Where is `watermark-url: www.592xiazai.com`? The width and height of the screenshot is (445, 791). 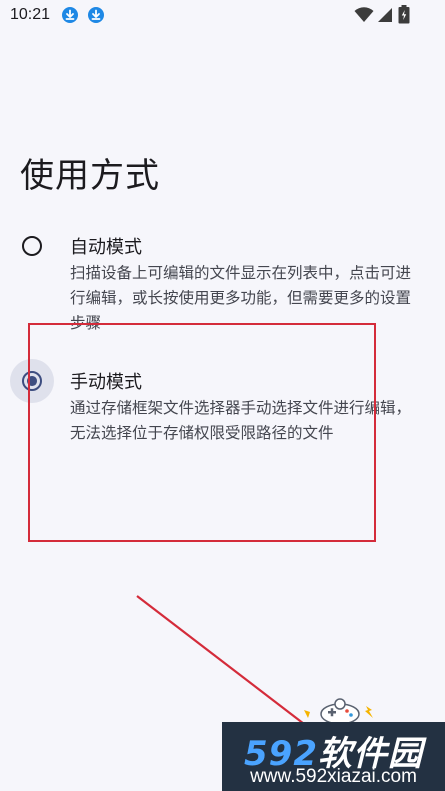
watermark-url: www.592xiazai.com is located at coordinates (333, 776).